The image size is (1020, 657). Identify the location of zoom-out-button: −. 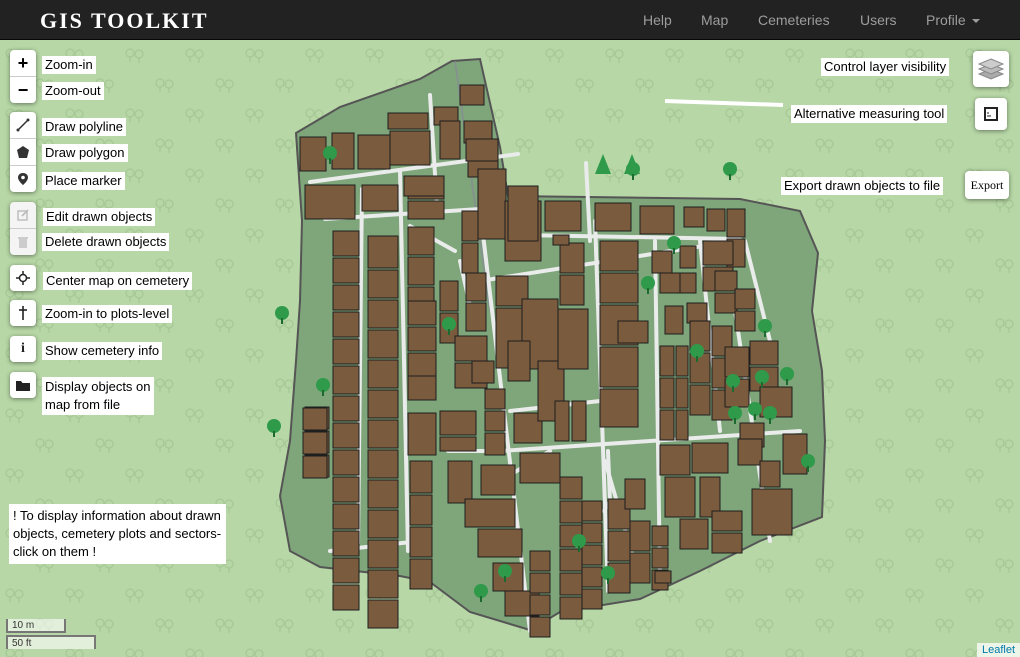
(23, 90).